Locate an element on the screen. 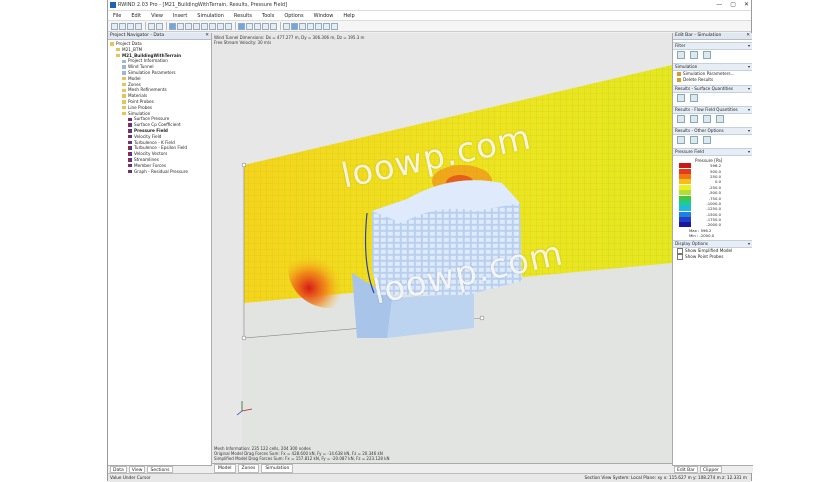  tree-item: Graph - Residual Pressure is located at coordinates (159, 172).